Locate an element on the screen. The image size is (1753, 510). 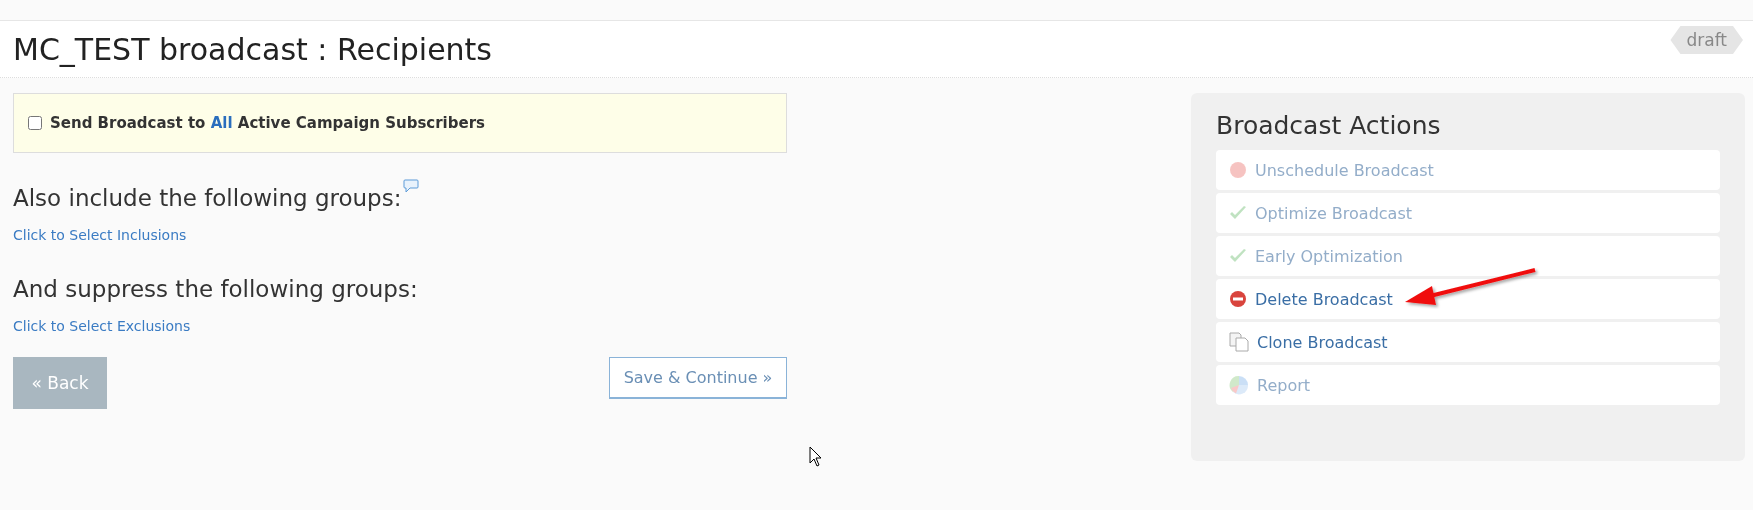
checkbox is located at coordinates (35, 123).